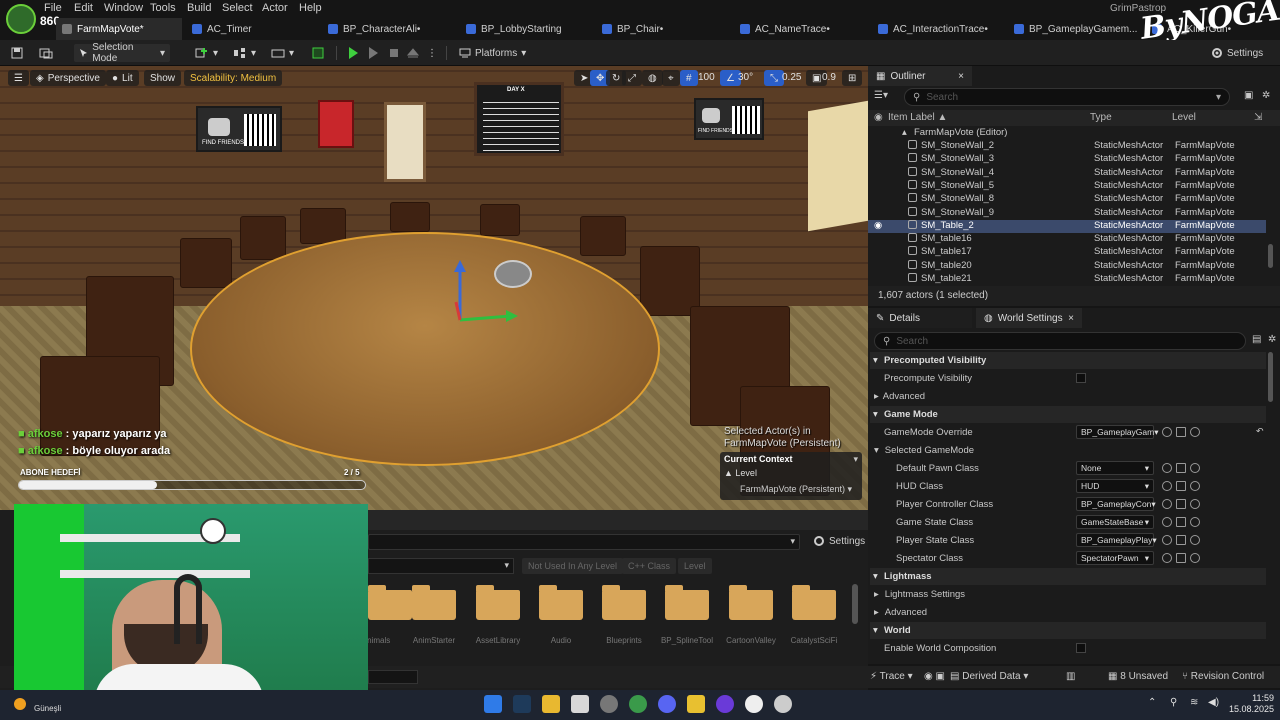 Image resolution: width=1280 pixels, height=720 pixels. What do you see at coordinates (1152, 702) in the screenshot?
I see `tray-chevron-icon: ⌃` at bounding box center [1152, 702].